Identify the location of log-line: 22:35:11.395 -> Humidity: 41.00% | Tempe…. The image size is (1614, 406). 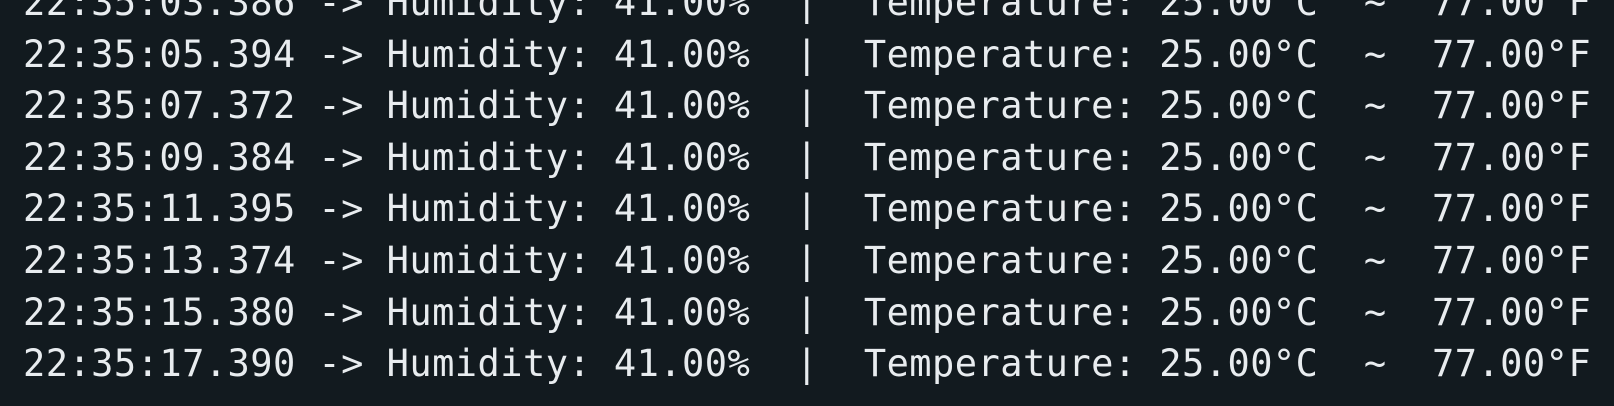
(807, 209).